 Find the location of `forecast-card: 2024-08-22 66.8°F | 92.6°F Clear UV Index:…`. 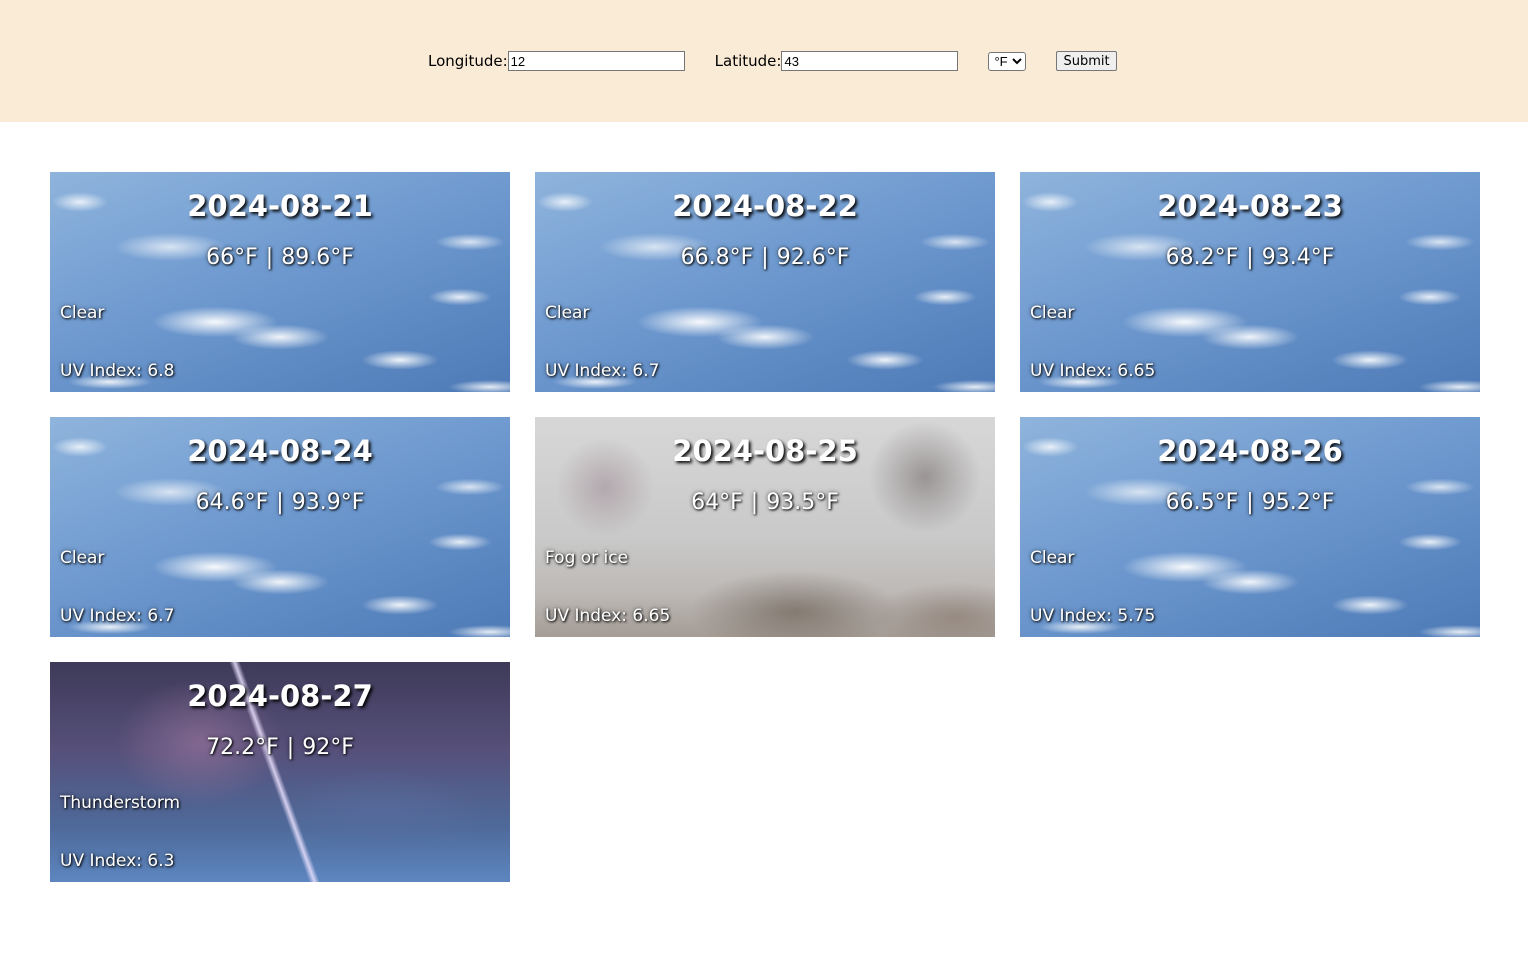

forecast-card: 2024-08-22 66.8°F | 92.6°F Clear UV Index:… is located at coordinates (765, 282).